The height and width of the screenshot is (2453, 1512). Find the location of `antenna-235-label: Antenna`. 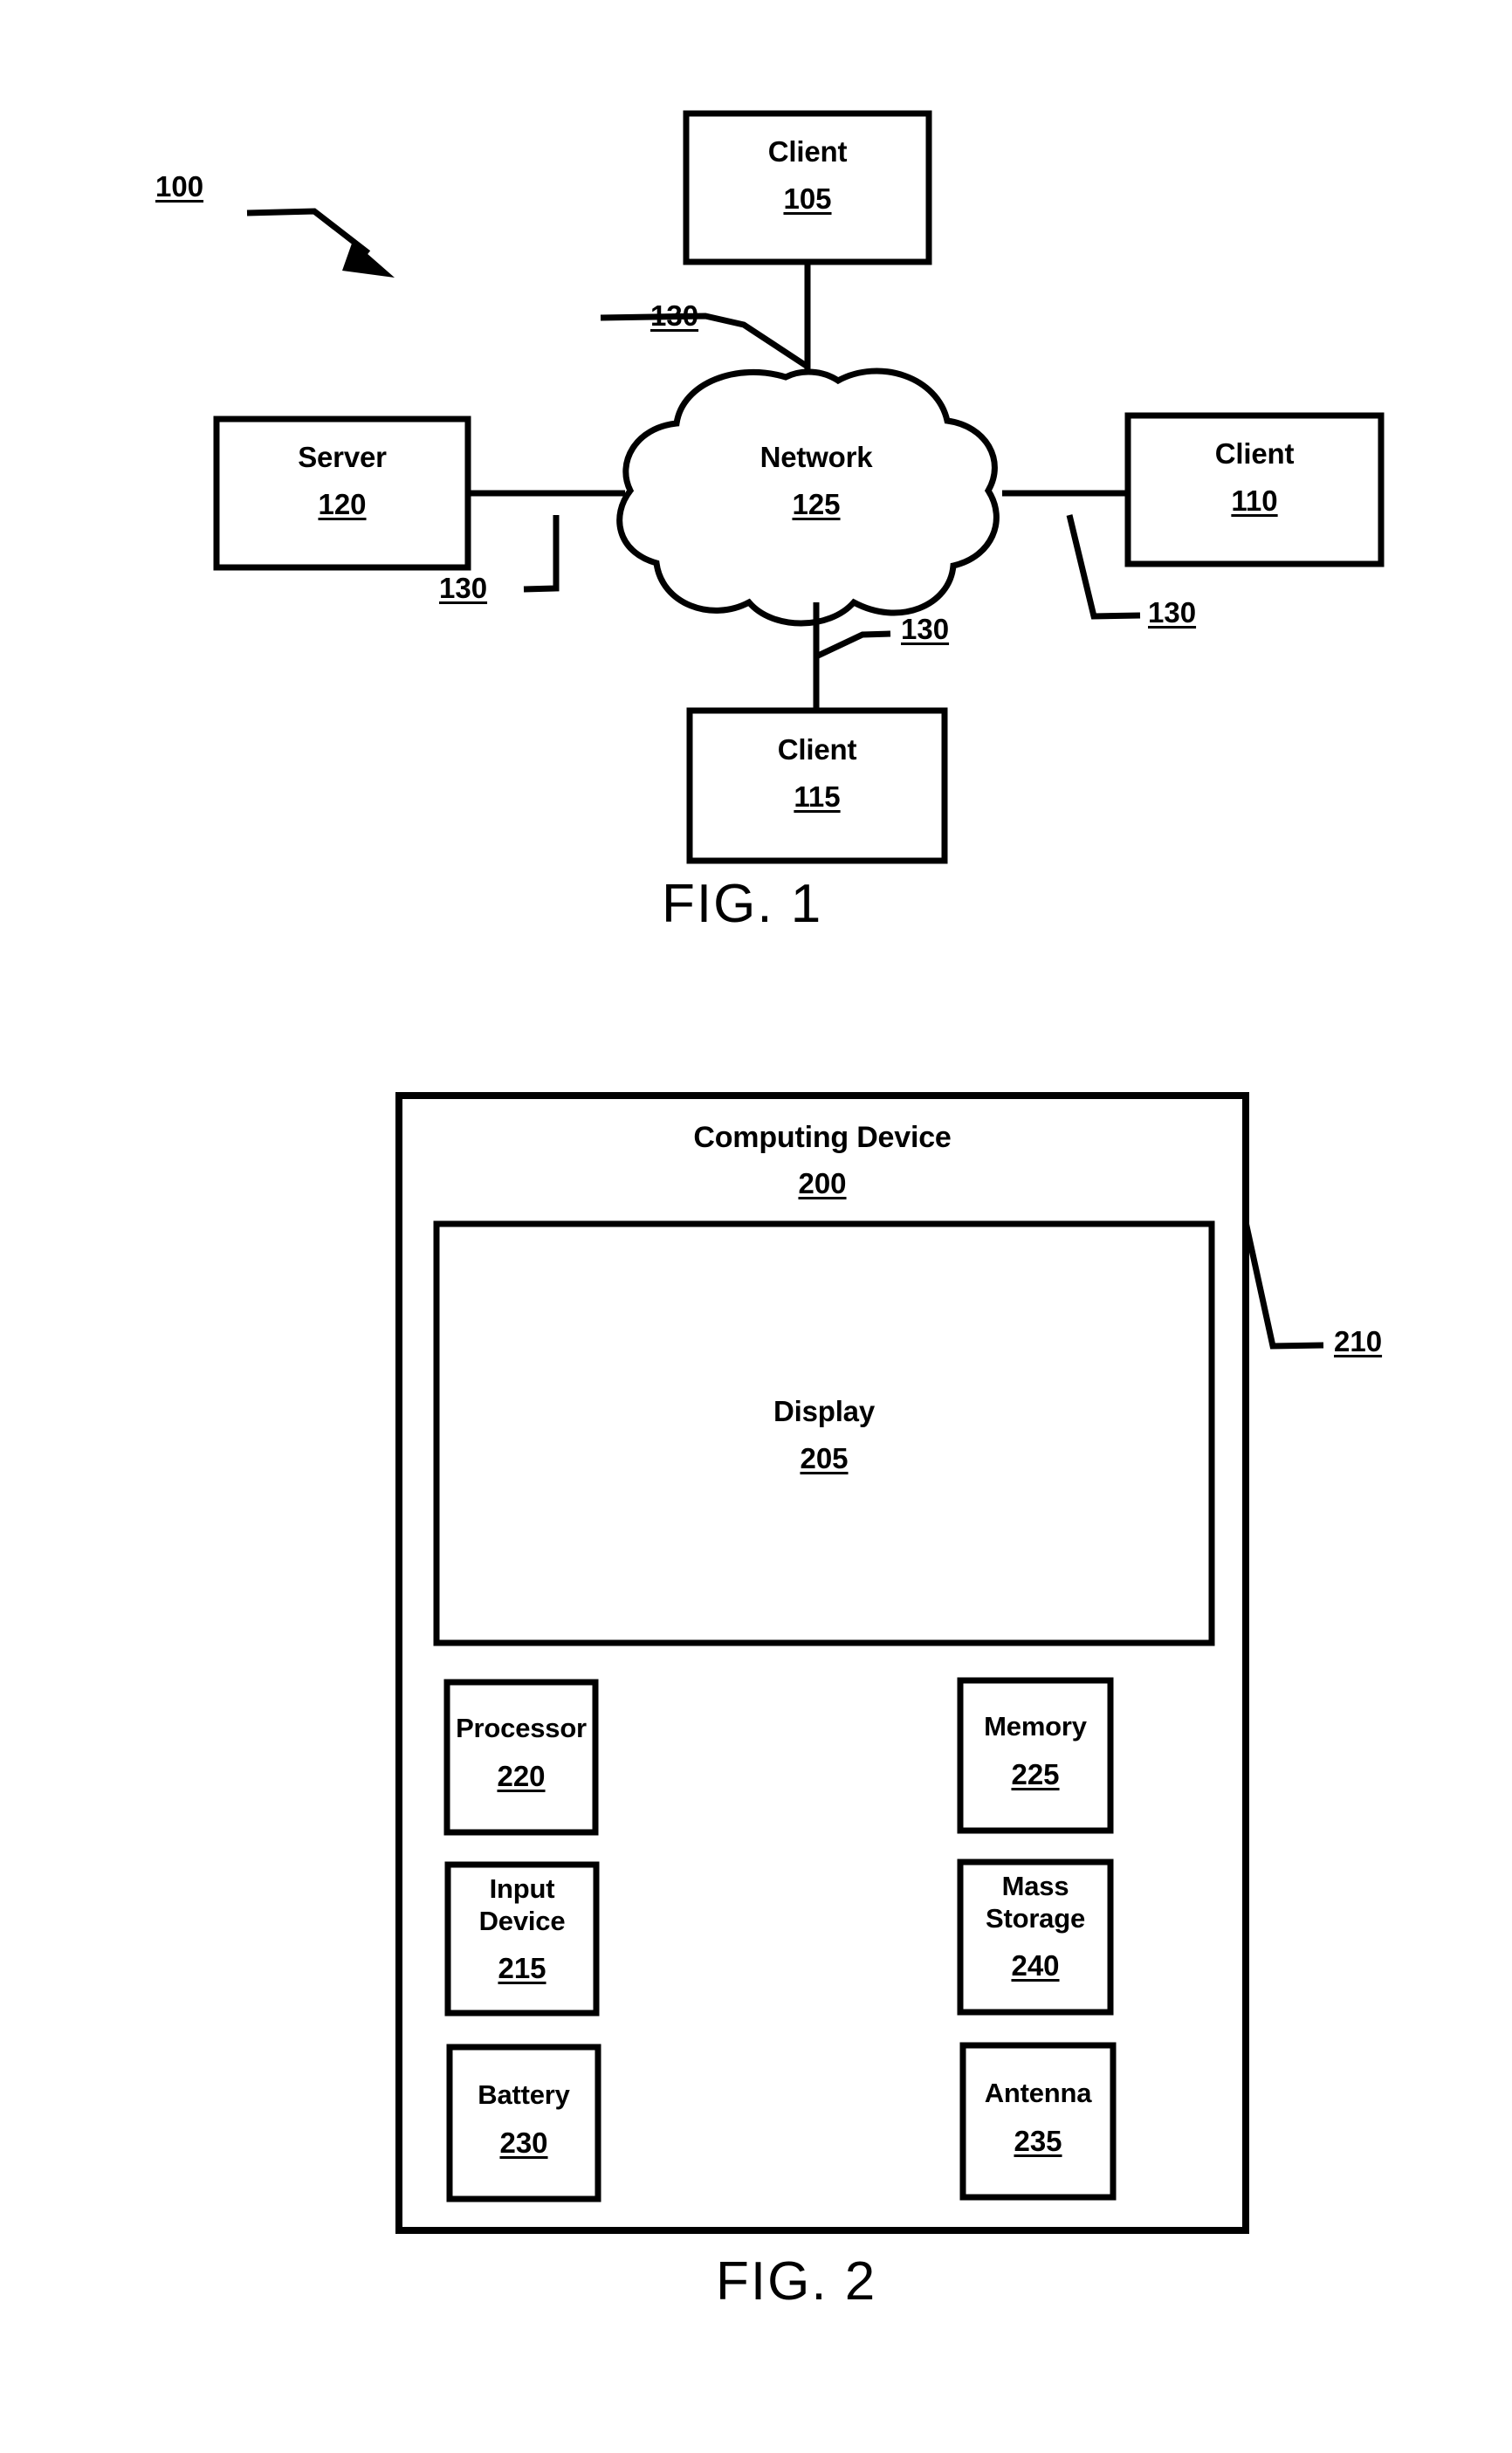

antenna-235-label: Antenna is located at coordinates (1038, 2093).